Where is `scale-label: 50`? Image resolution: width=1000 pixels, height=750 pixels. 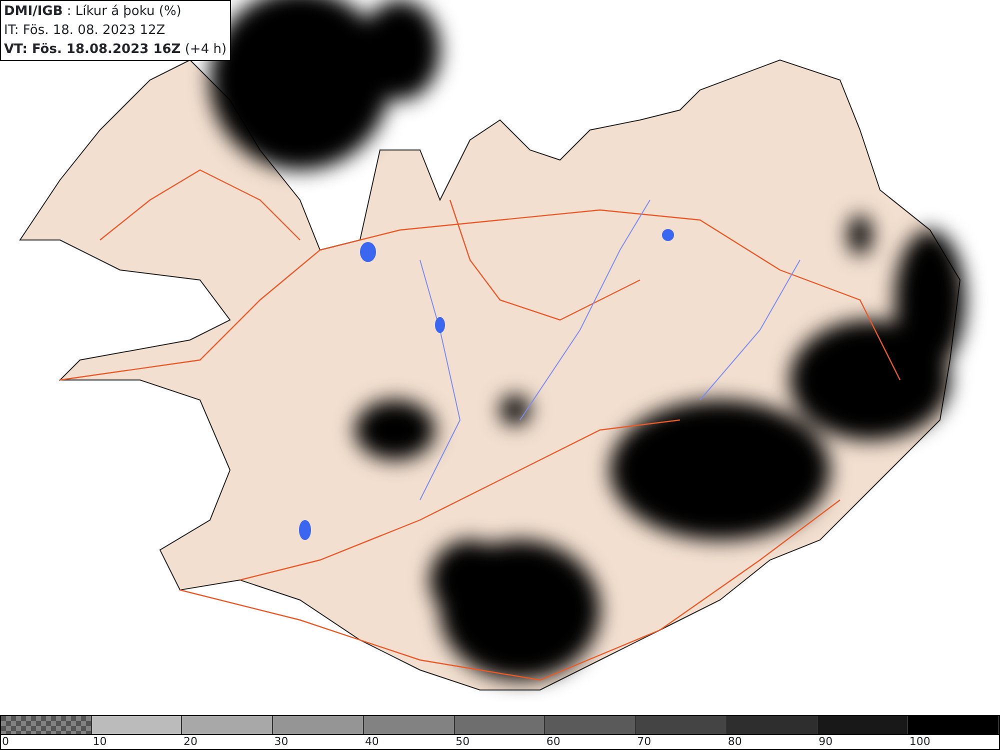 scale-label: 50 is located at coordinates (463, 741).